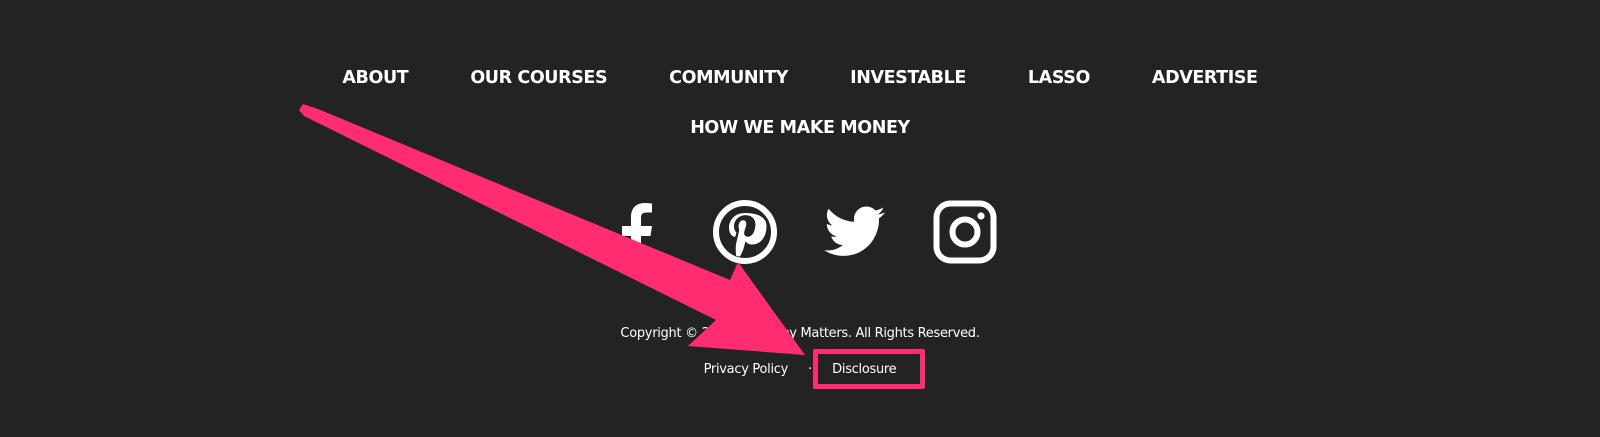  I want to click on facebook-icon, so click(637, 233).